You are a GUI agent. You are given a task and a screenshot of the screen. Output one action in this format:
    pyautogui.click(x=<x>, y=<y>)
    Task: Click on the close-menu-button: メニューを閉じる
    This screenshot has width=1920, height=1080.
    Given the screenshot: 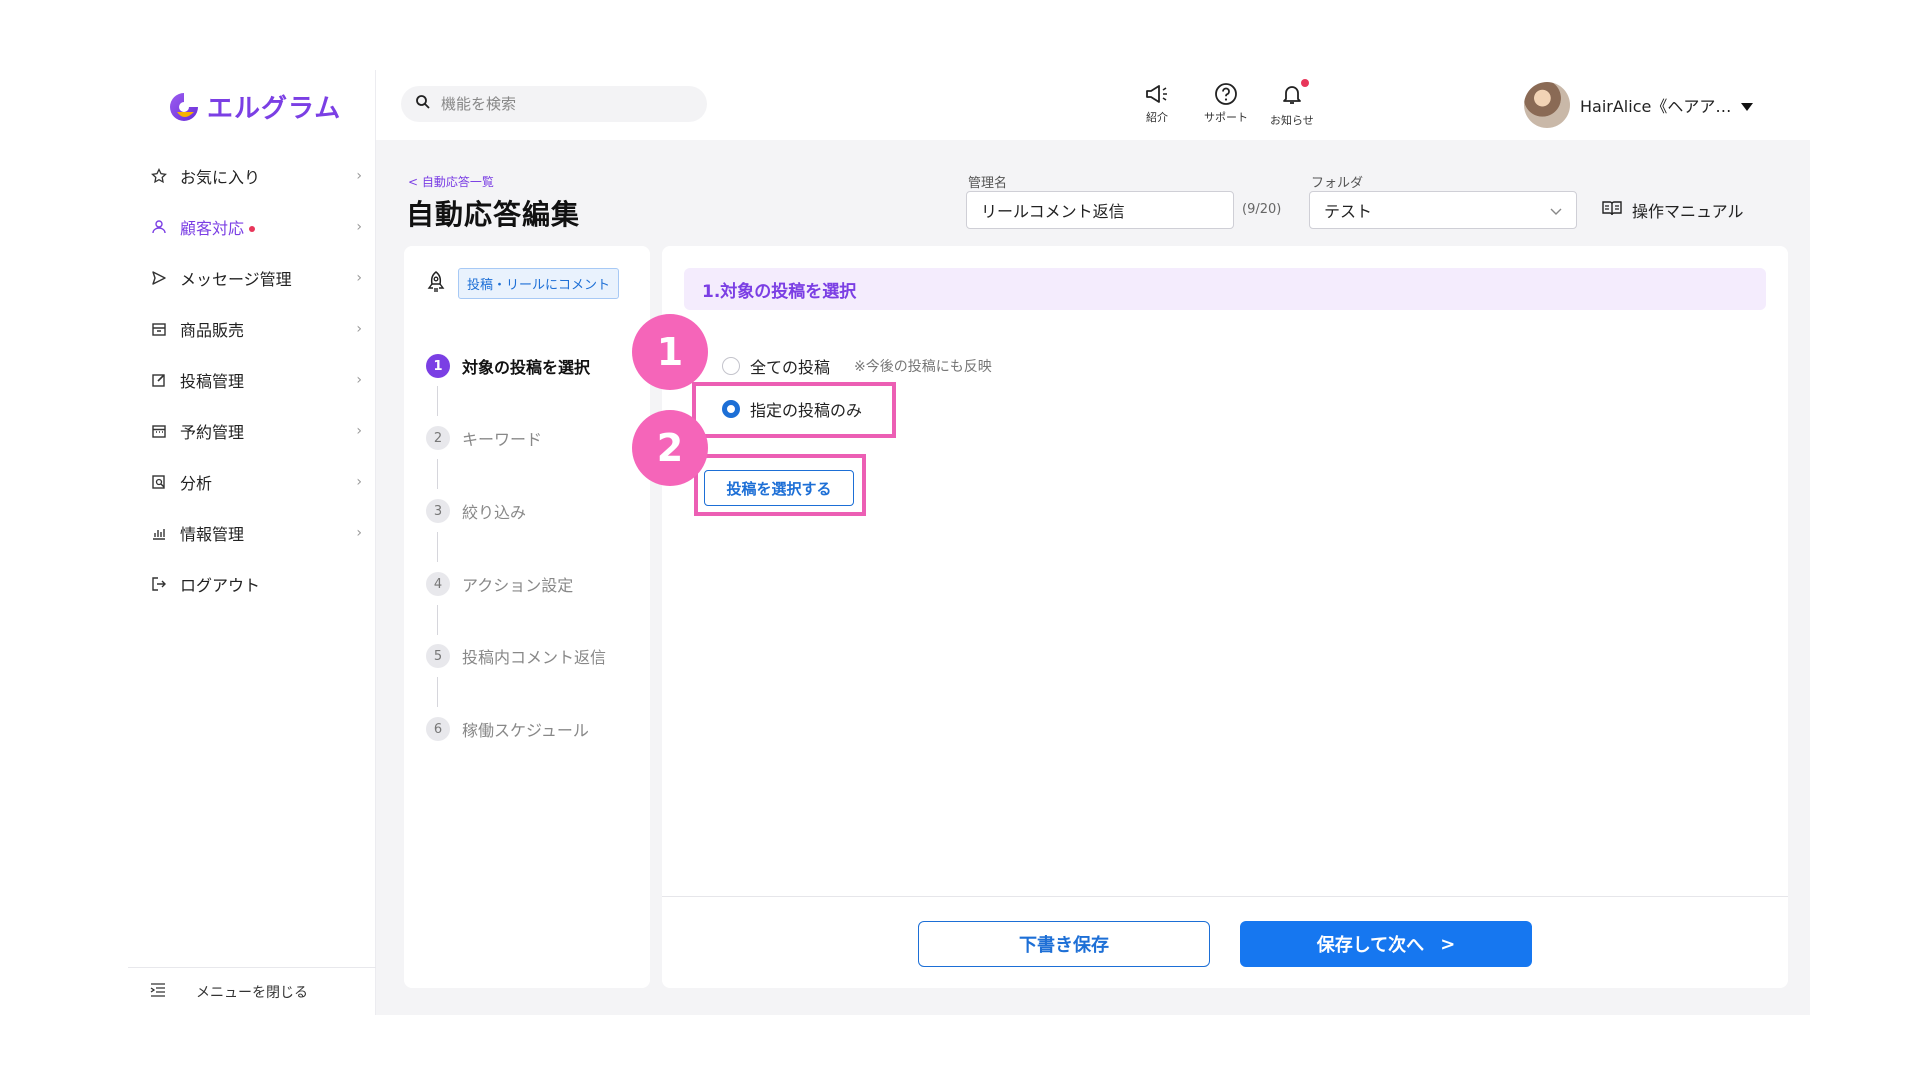 What is the action you would take?
    pyautogui.click(x=252, y=991)
    